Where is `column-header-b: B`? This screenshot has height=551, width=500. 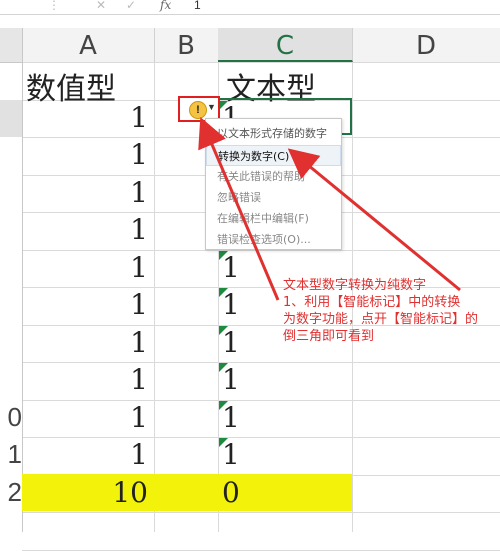 column-header-b: B is located at coordinates (186, 45).